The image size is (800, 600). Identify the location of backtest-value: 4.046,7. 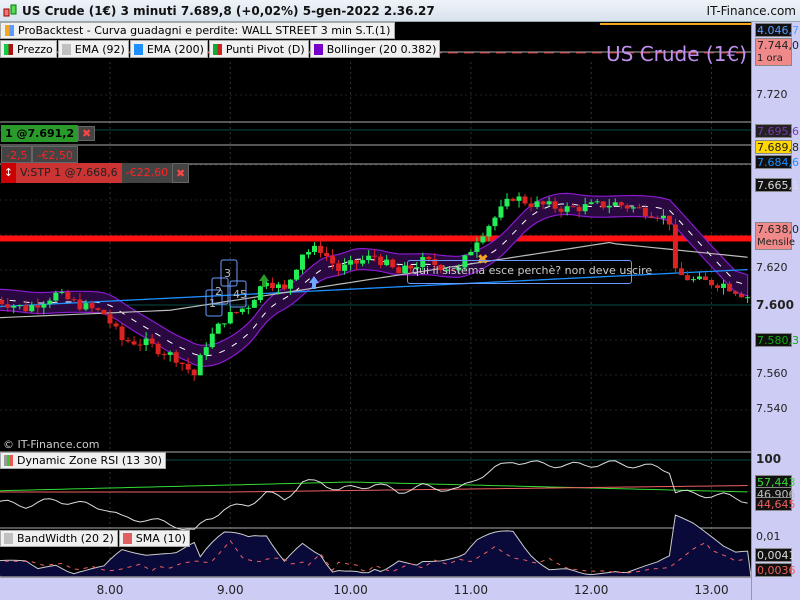
(777, 30).